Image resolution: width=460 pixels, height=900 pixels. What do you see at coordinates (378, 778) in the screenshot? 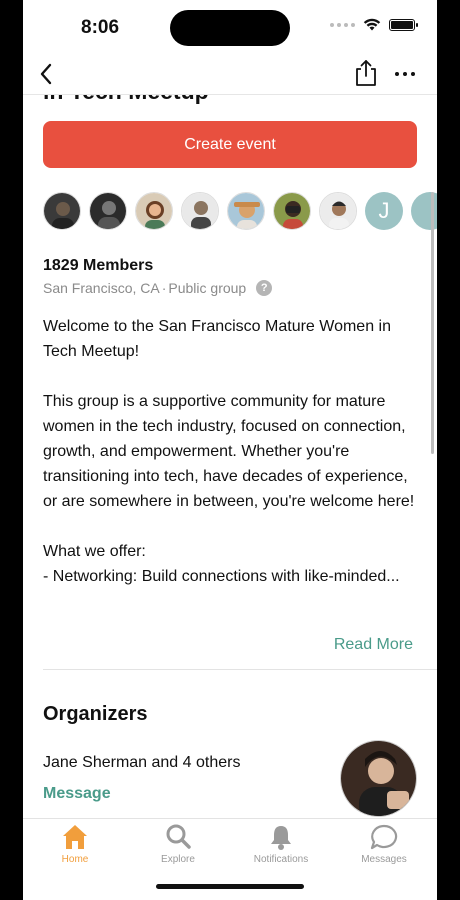
I see `organizer-avatar` at bounding box center [378, 778].